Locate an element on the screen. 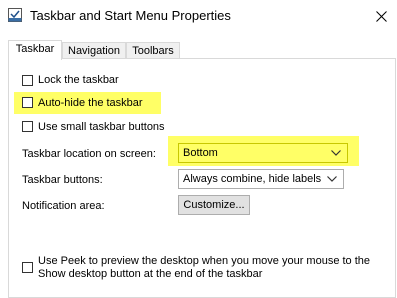 This screenshot has height=298, width=397. window-title: Taskbar and Start Menu Properties is located at coordinates (130, 15).